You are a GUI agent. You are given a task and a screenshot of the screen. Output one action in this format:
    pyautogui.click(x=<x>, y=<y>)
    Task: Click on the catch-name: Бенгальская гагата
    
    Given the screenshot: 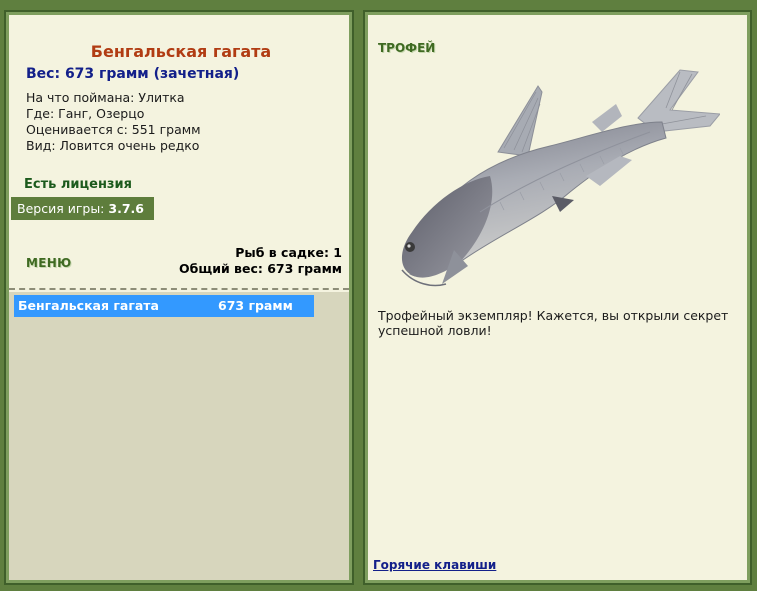 What is the action you would take?
    pyautogui.click(x=88, y=305)
    